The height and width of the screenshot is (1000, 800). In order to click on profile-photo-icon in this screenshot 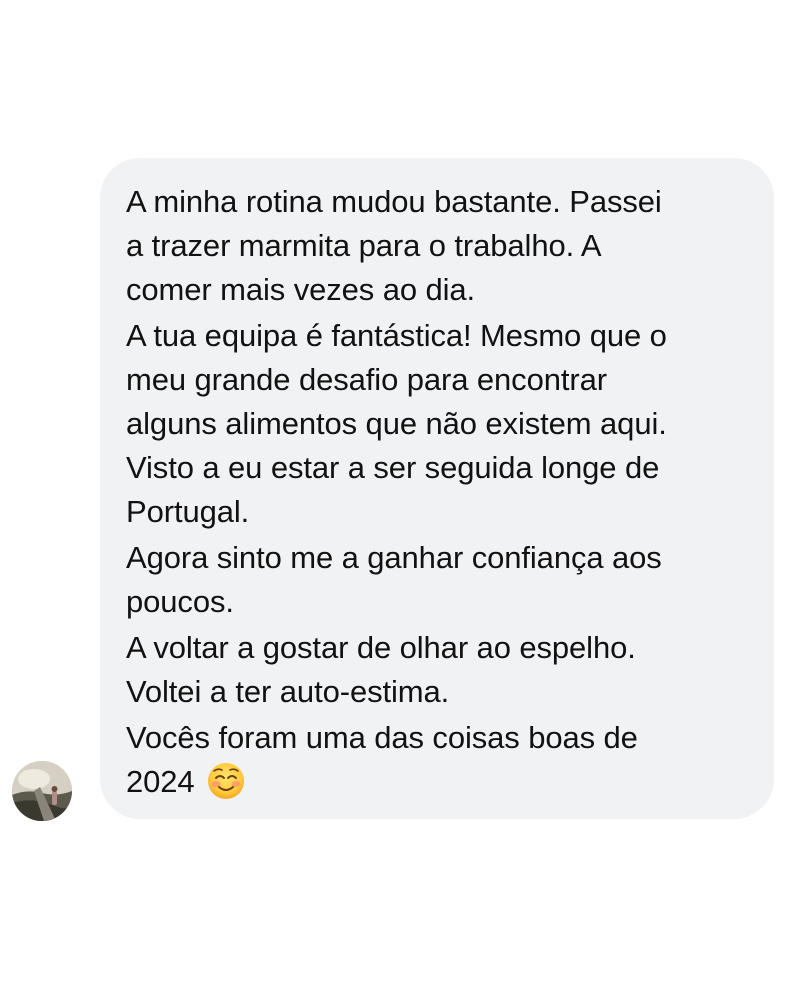, I will do `click(42, 791)`.